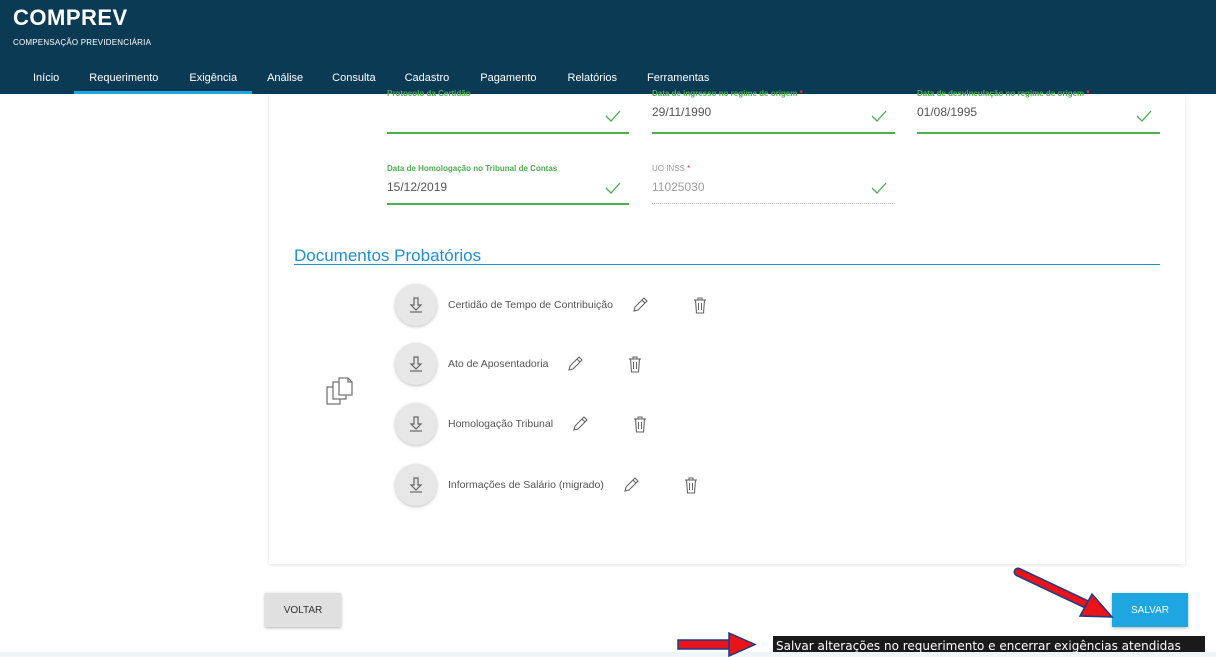 This screenshot has width=1216, height=657. What do you see at coordinates (303, 610) in the screenshot?
I see `back-button: VOLTAR` at bounding box center [303, 610].